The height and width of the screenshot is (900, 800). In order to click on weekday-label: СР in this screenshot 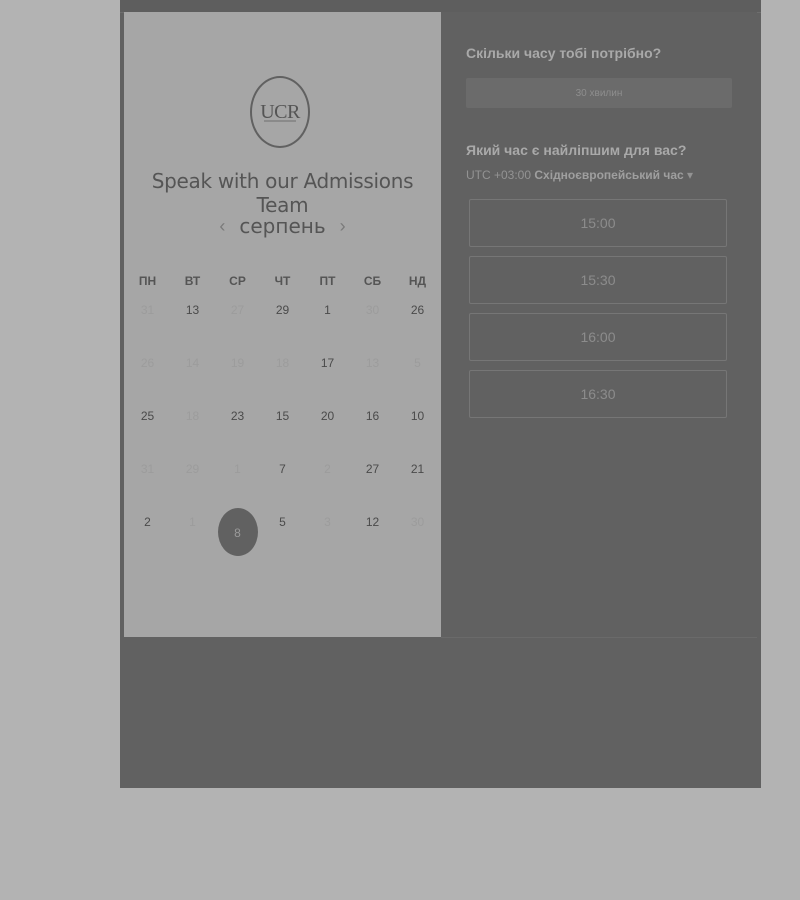, I will do `click(237, 281)`.